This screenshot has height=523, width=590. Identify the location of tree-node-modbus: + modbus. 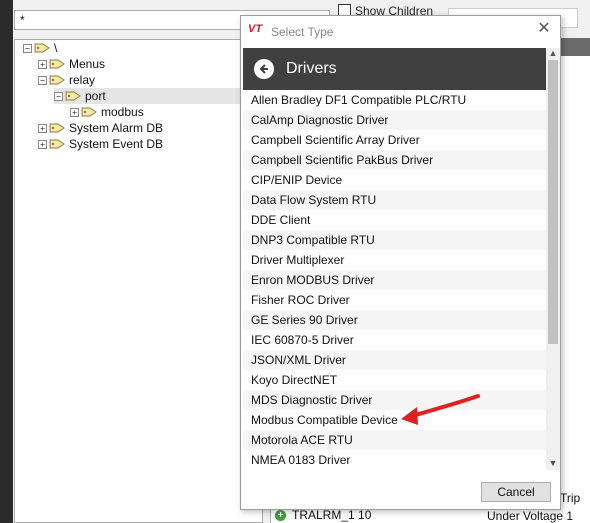
(107, 112).